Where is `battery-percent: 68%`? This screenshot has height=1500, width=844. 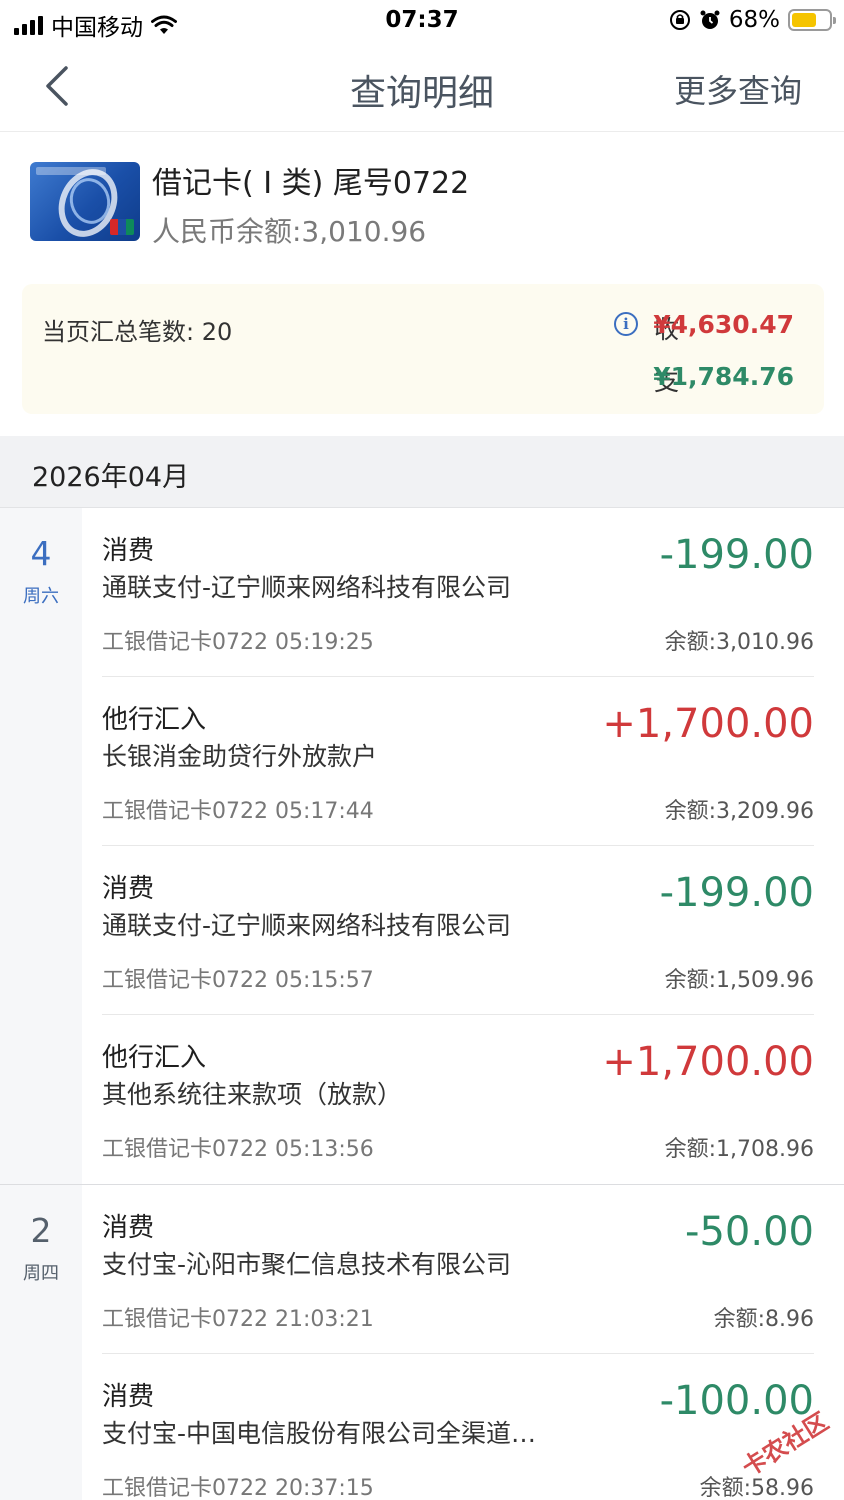
battery-percent: 68% is located at coordinates (754, 20).